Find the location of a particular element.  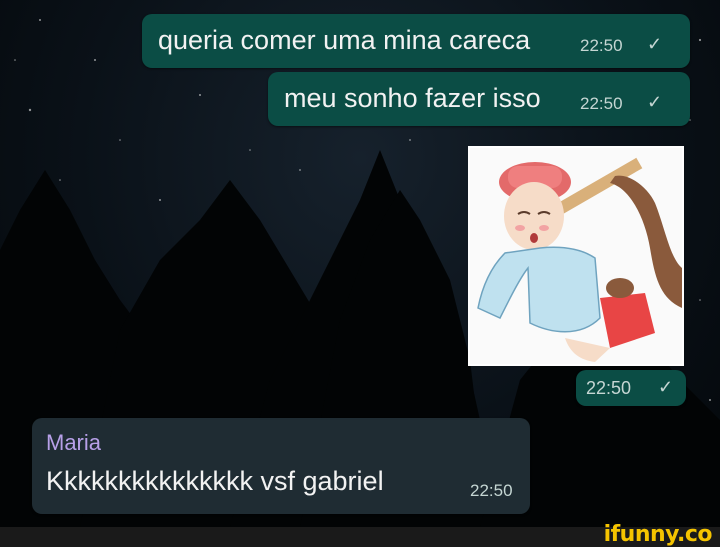

incoming-message: Maria Kkkkkkkkkkkkkkk vsf gabriel 22:50 is located at coordinates (281, 466).